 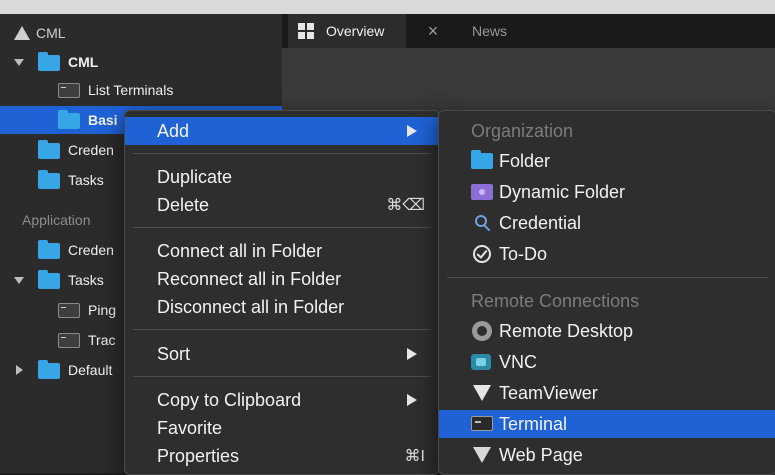 I want to click on tree-item-label: Default, so click(x=90, y=370).